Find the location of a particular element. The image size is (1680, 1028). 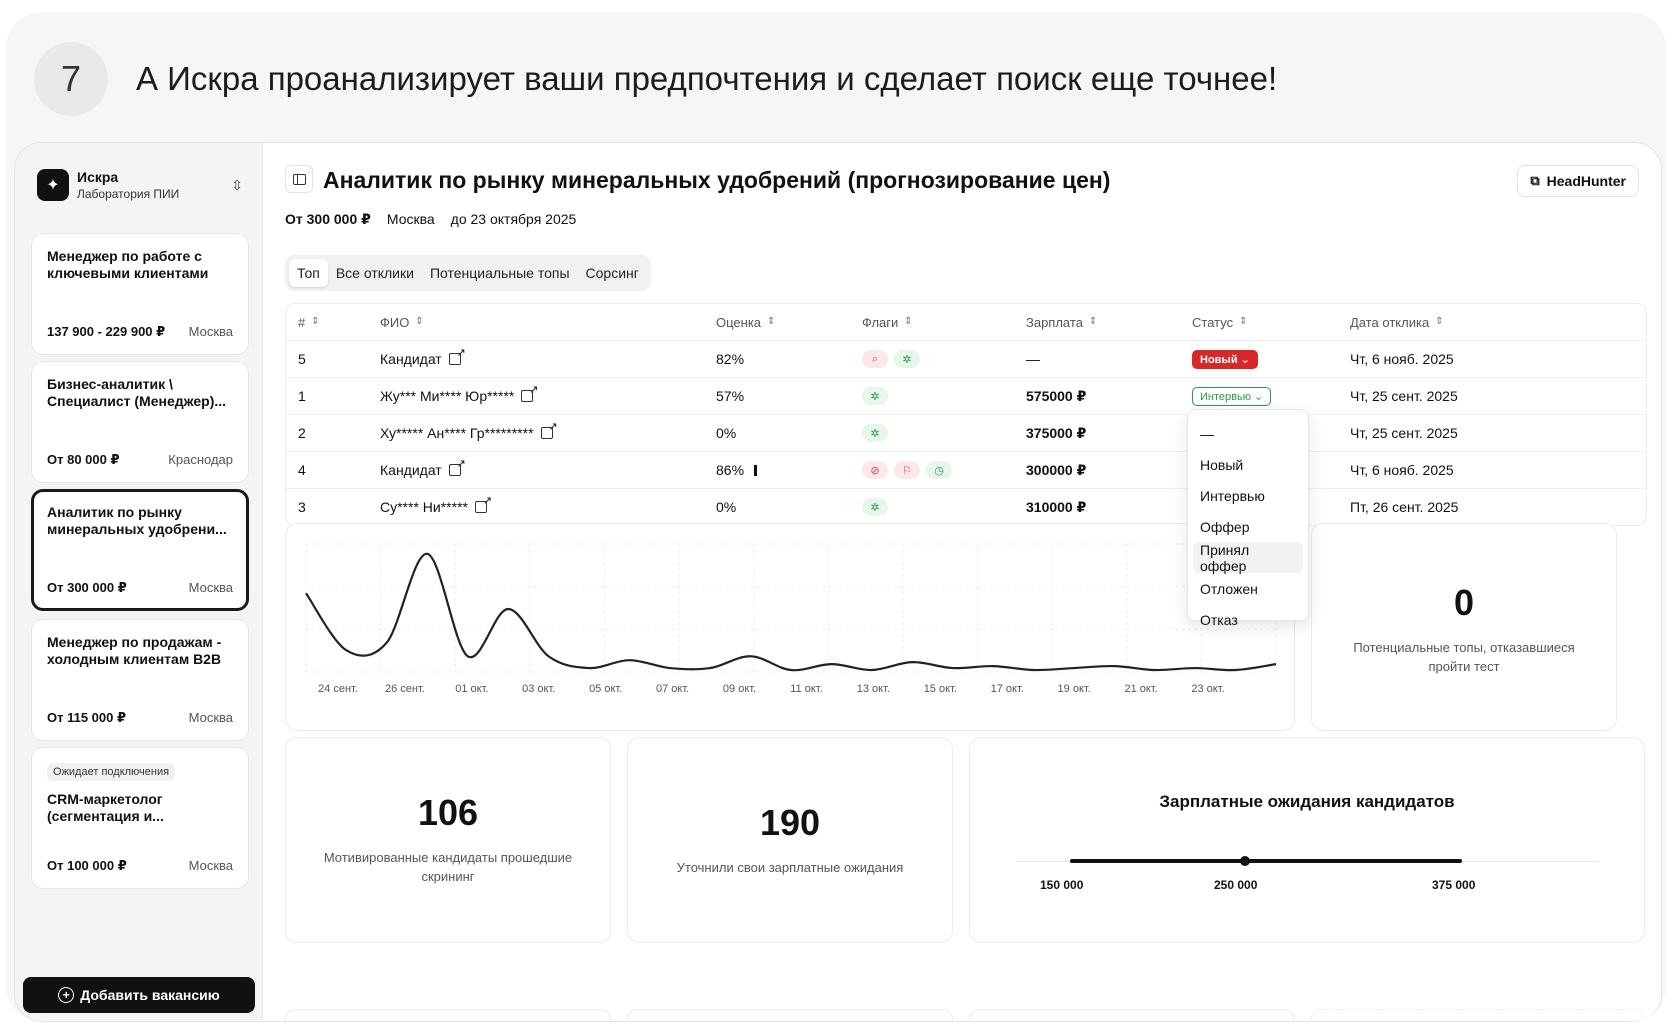

column-header-salary: Зарплата ⇕ is located at coordinates (1061, 322).